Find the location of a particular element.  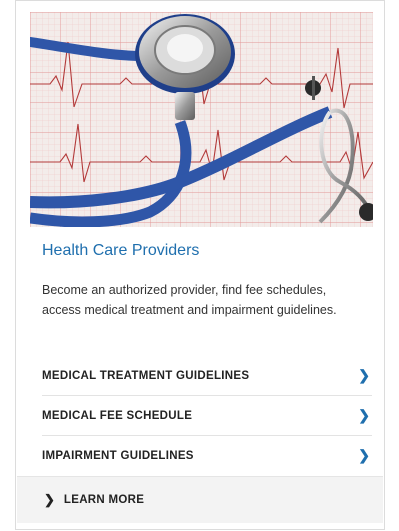

link-medical-fee-schedule: MEDICAL FEE SCHEDULE ❯ is located at coordinates (207, 416).